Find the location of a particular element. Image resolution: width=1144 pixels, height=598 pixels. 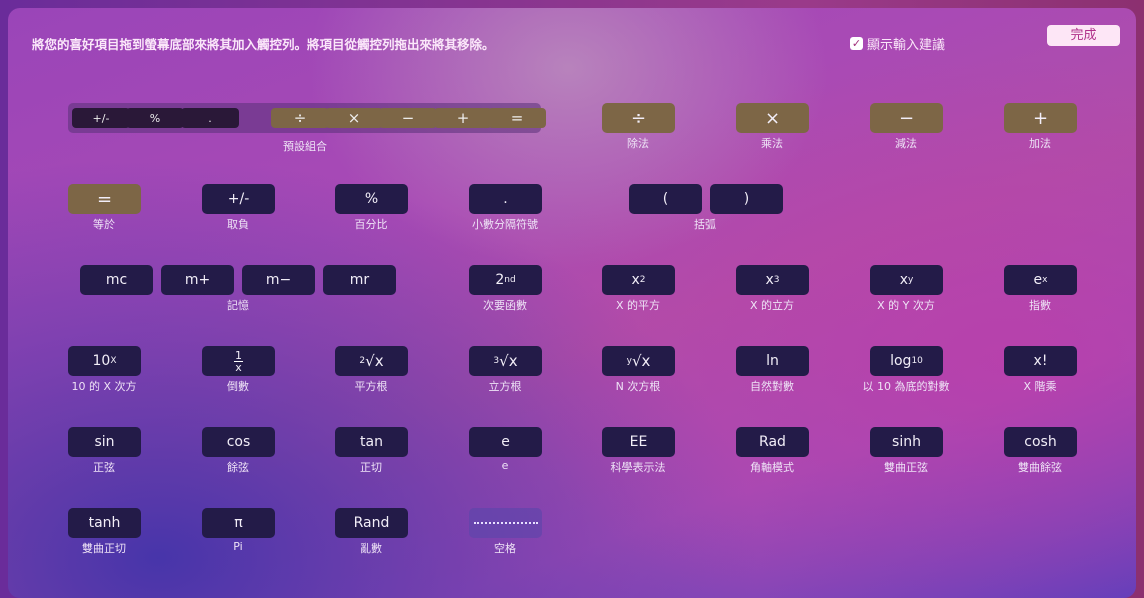

sin-button: sin is located at coordinates (104, 442).